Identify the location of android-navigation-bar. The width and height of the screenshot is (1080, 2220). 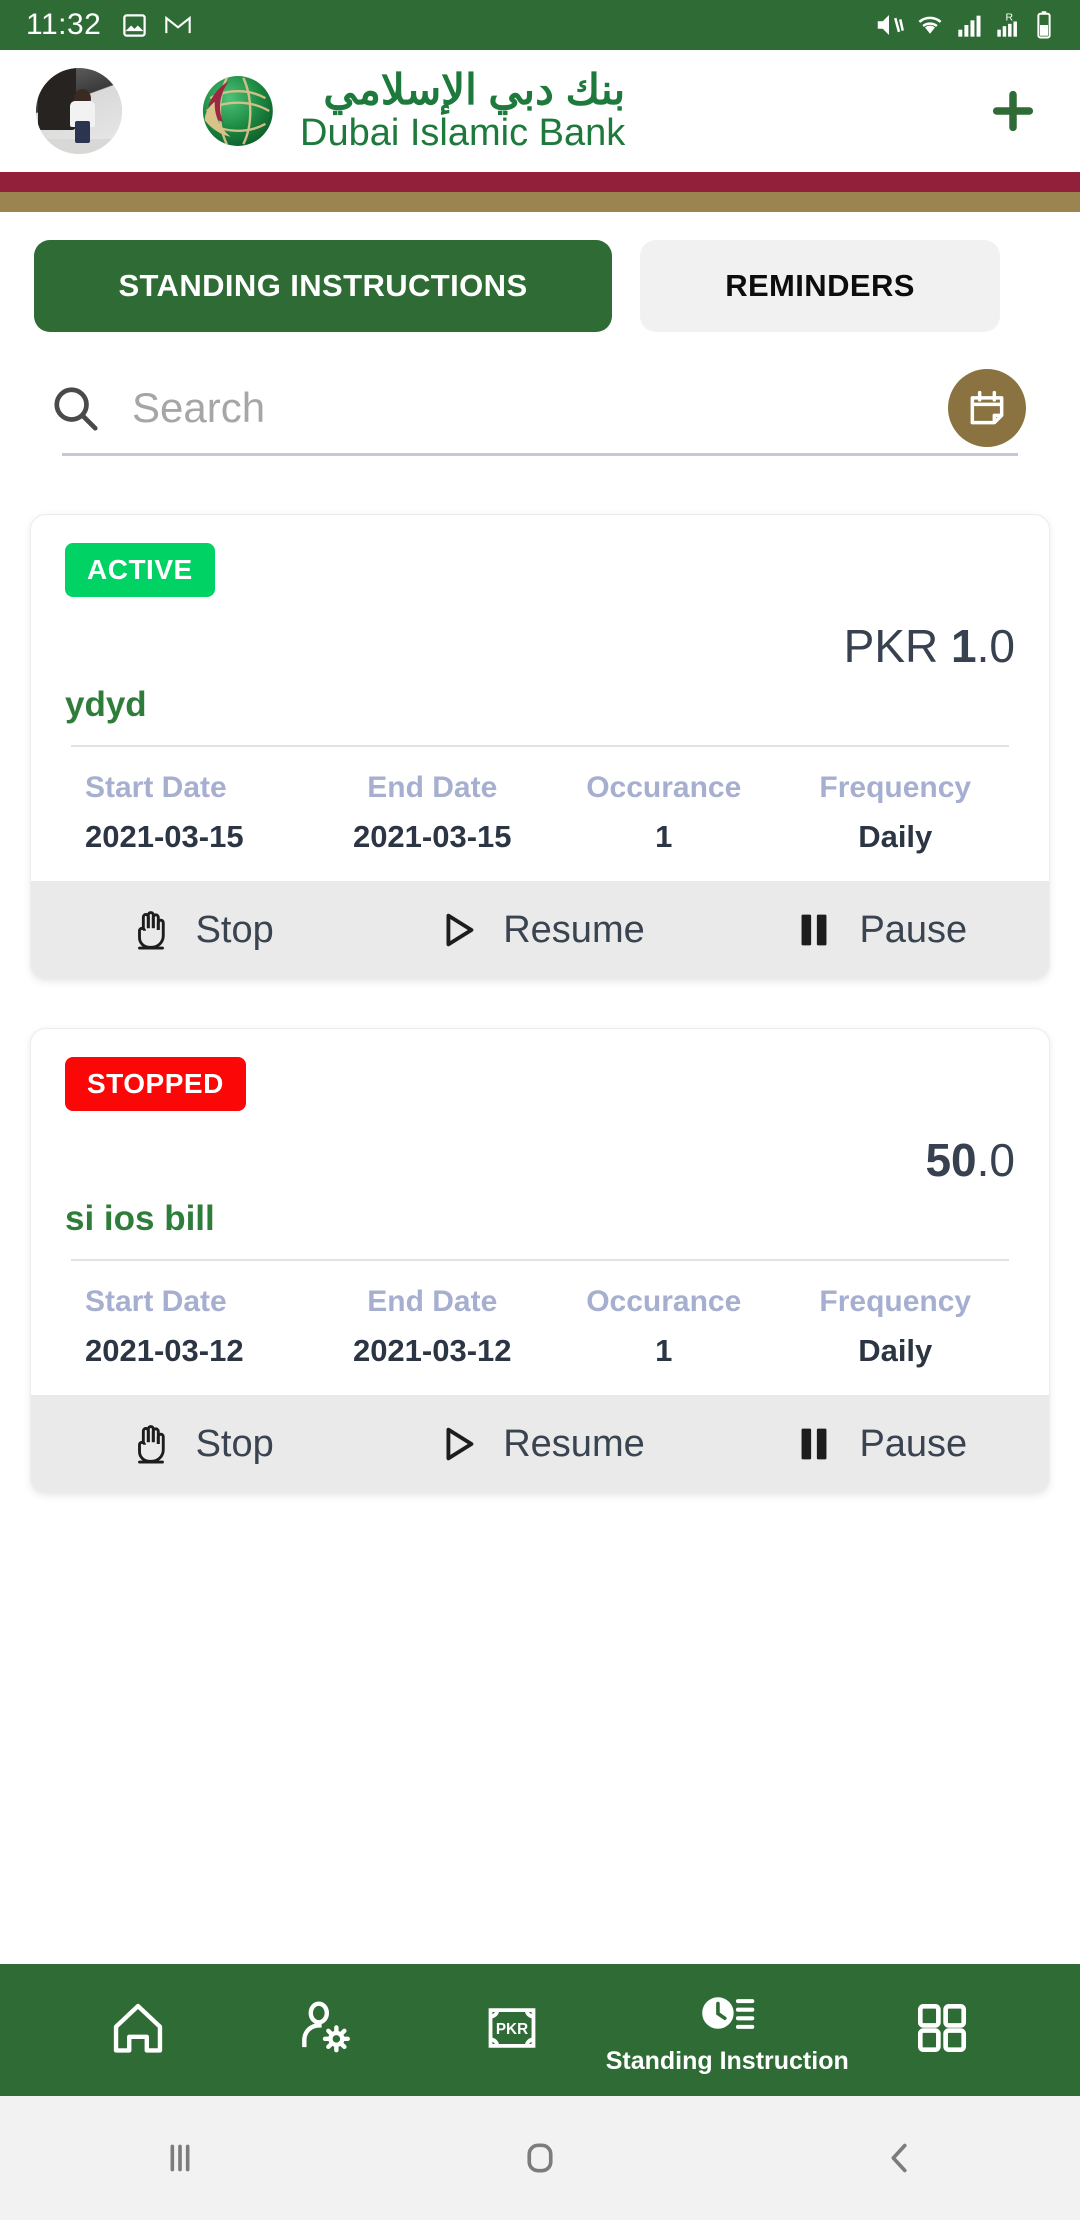
(540, 2158).